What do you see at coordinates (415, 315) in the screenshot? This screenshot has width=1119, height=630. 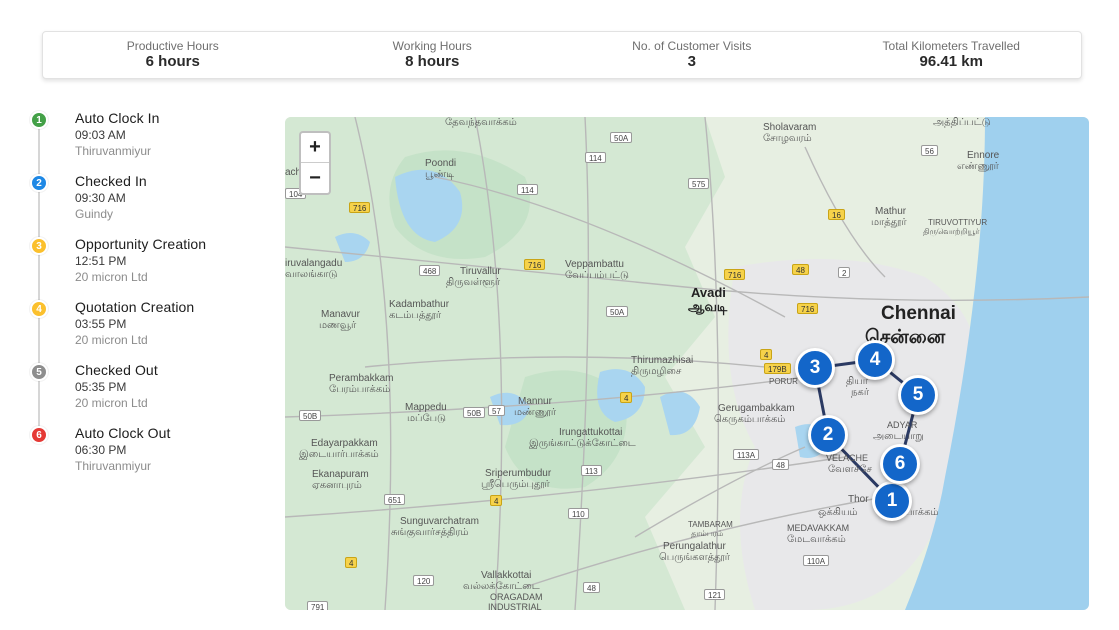 I see `map-place-label: கடம்பத்தூர்` at bounding box center [415, 315].